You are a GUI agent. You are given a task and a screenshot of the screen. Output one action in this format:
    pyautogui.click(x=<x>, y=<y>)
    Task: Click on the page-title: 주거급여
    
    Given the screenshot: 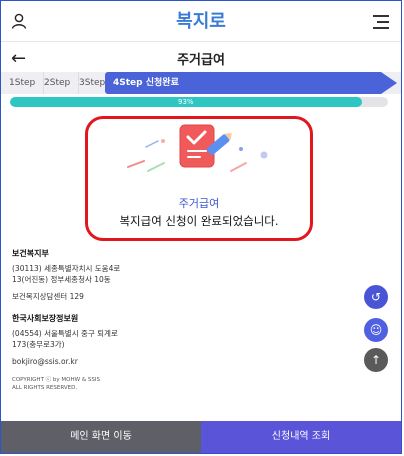 What is the action you would take?
    pyautogui.click(x=201, y=60)
    